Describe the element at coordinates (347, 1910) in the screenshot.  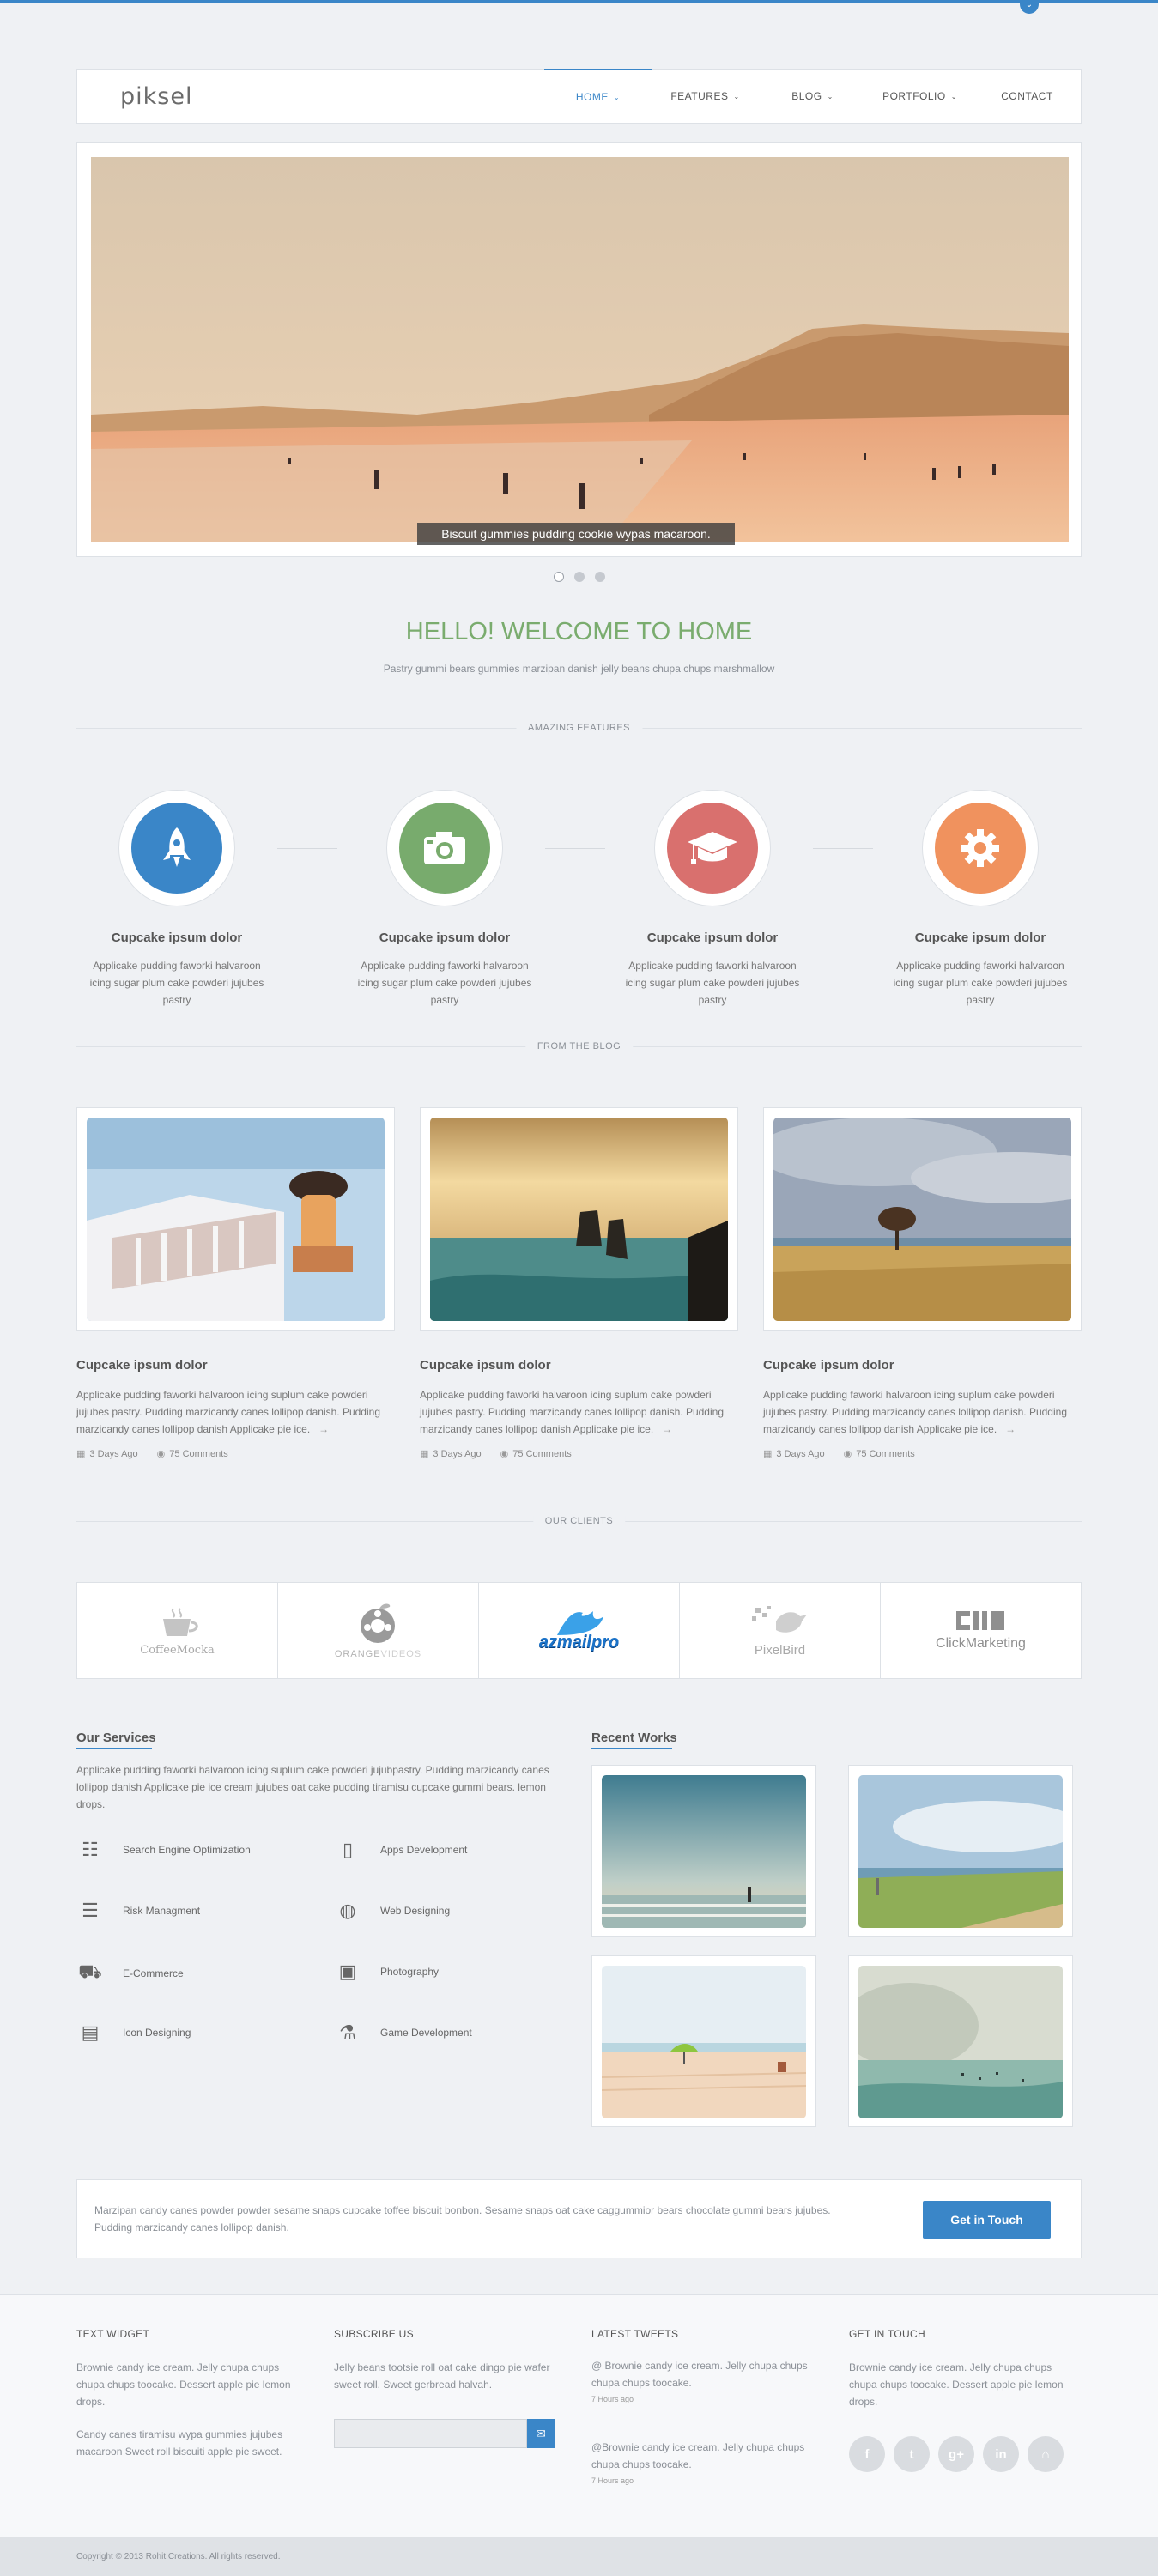
I see `globe-icon: ◍` at that location.